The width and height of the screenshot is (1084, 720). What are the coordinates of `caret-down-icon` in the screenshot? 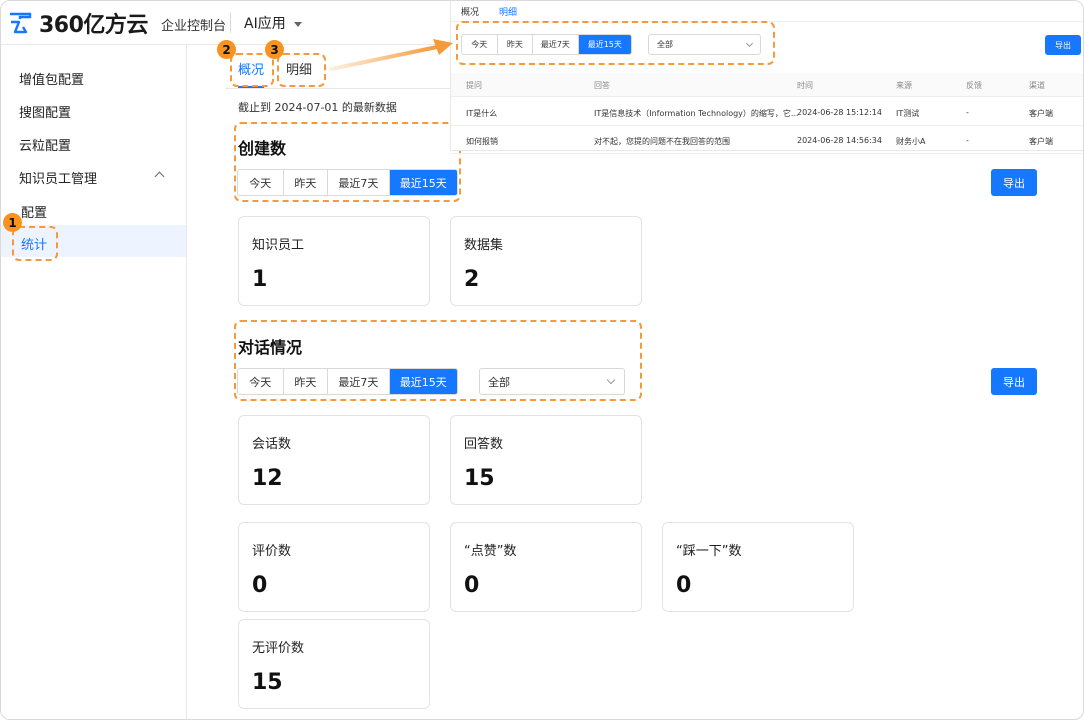 It's located at (297, 24).